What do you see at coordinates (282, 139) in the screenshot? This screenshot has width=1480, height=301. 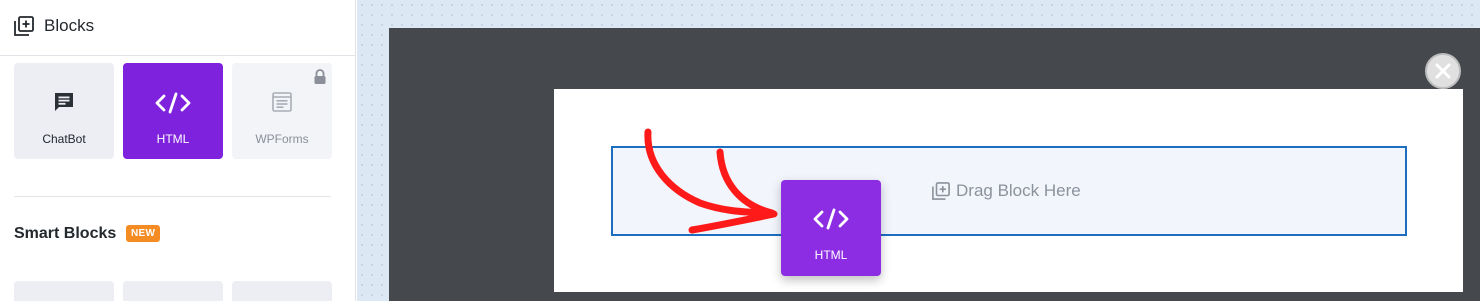 I see `block-label: WPForms` at bounding box center [282, 139].